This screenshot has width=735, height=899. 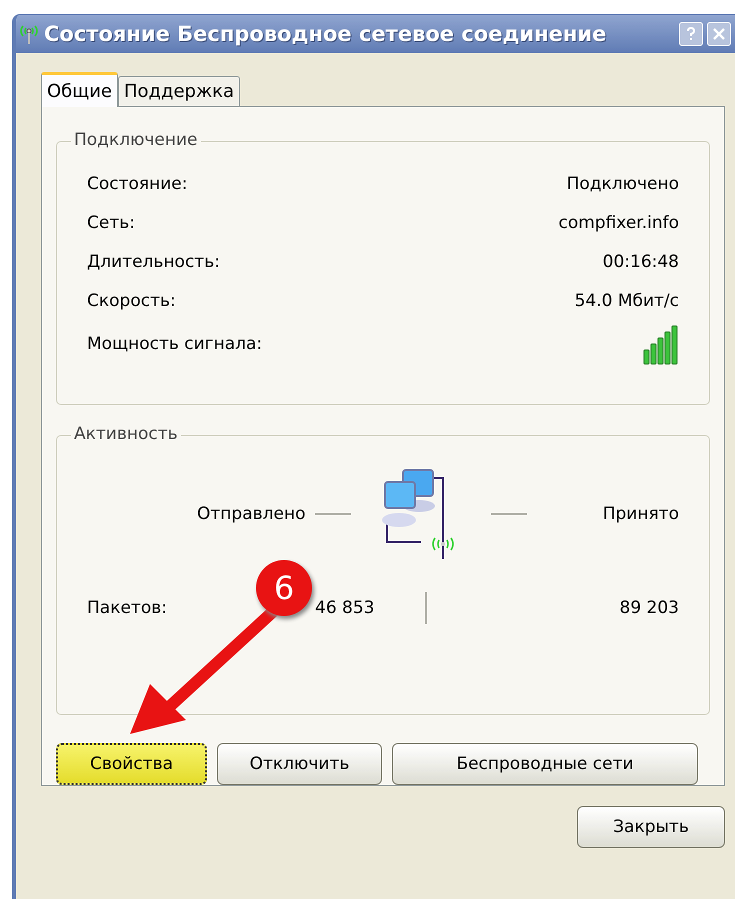 What do you see at coordinates (325, 34) in the screenshot?
I see `window-title: Состояние Беспроводное сетевое соединение` at bounding box center [325, 34].